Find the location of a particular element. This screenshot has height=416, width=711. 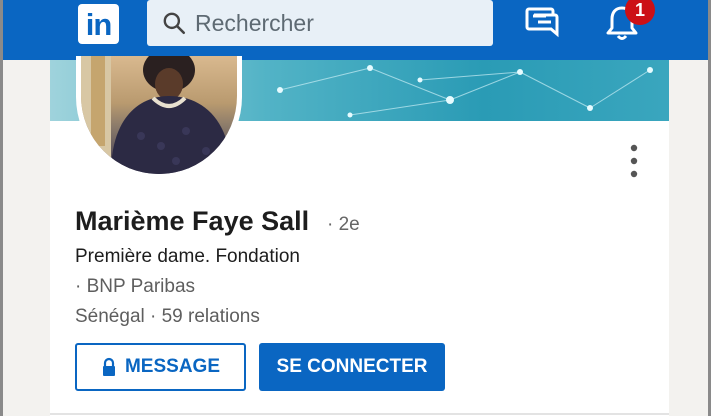

search-bar: Rechercher is located at coordinates (320, 23).